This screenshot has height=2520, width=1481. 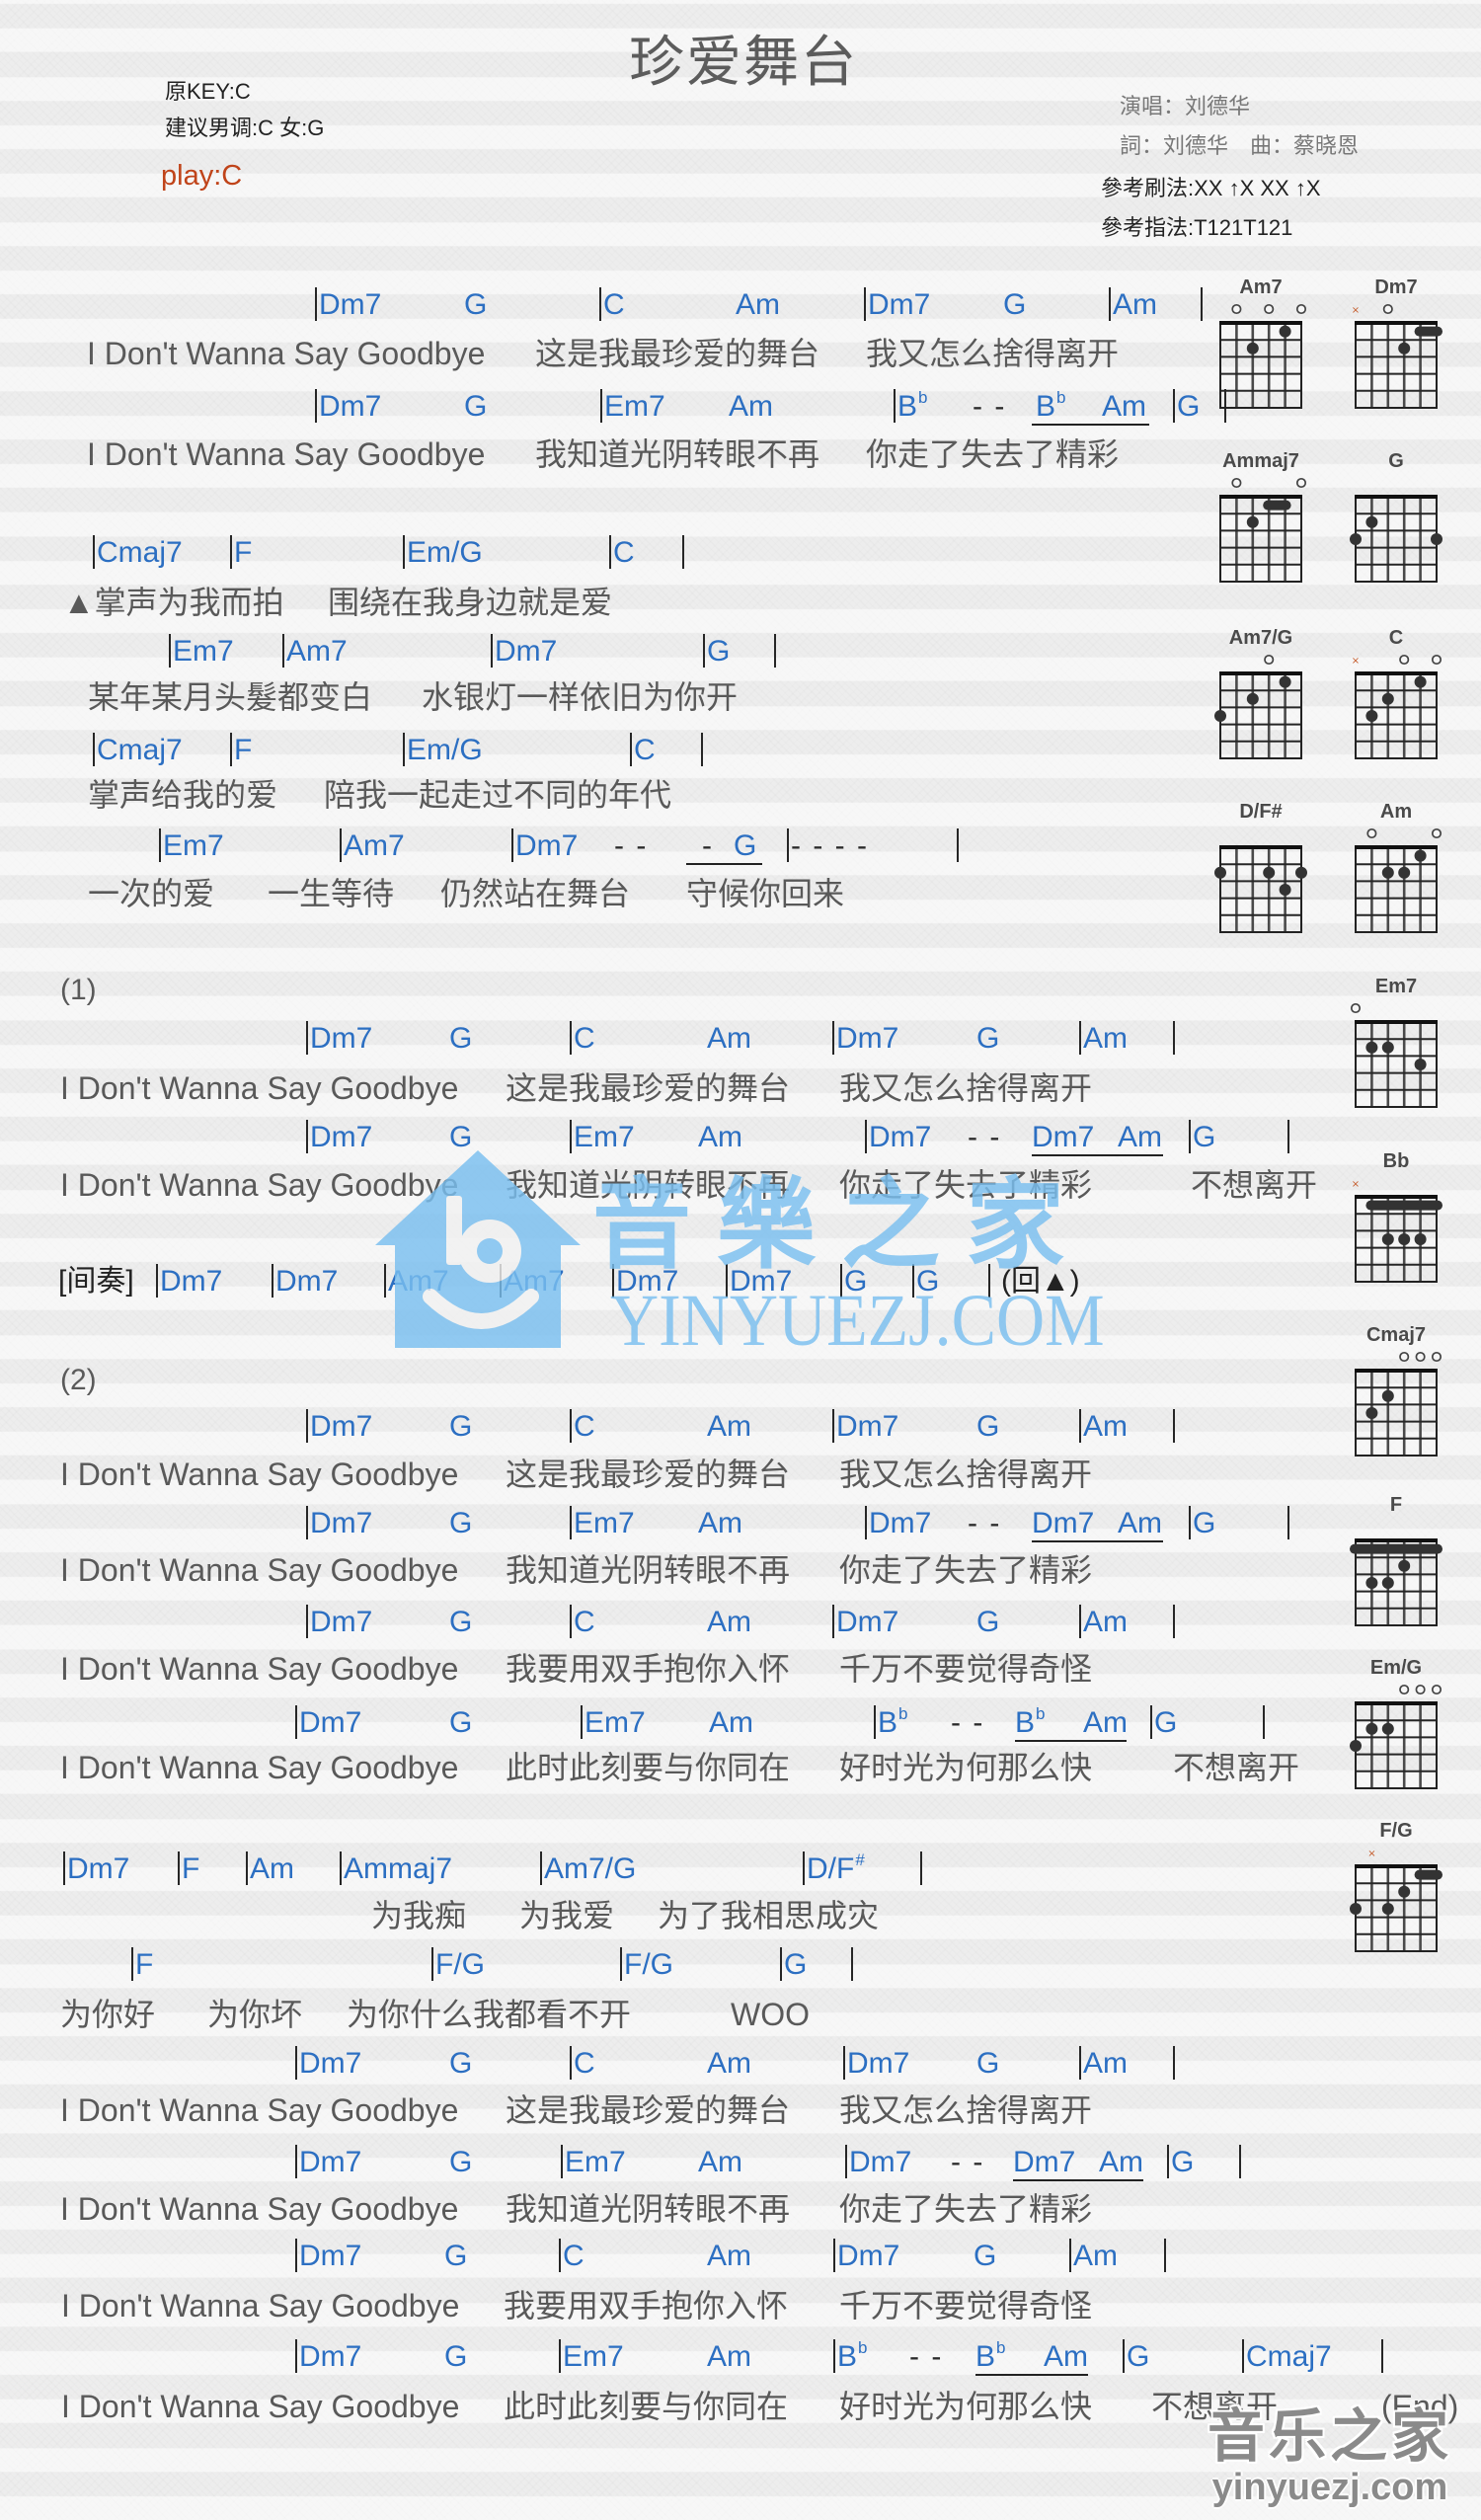 I want to click on chord-diagram-name: Am7, so click(x=1261, y=287).